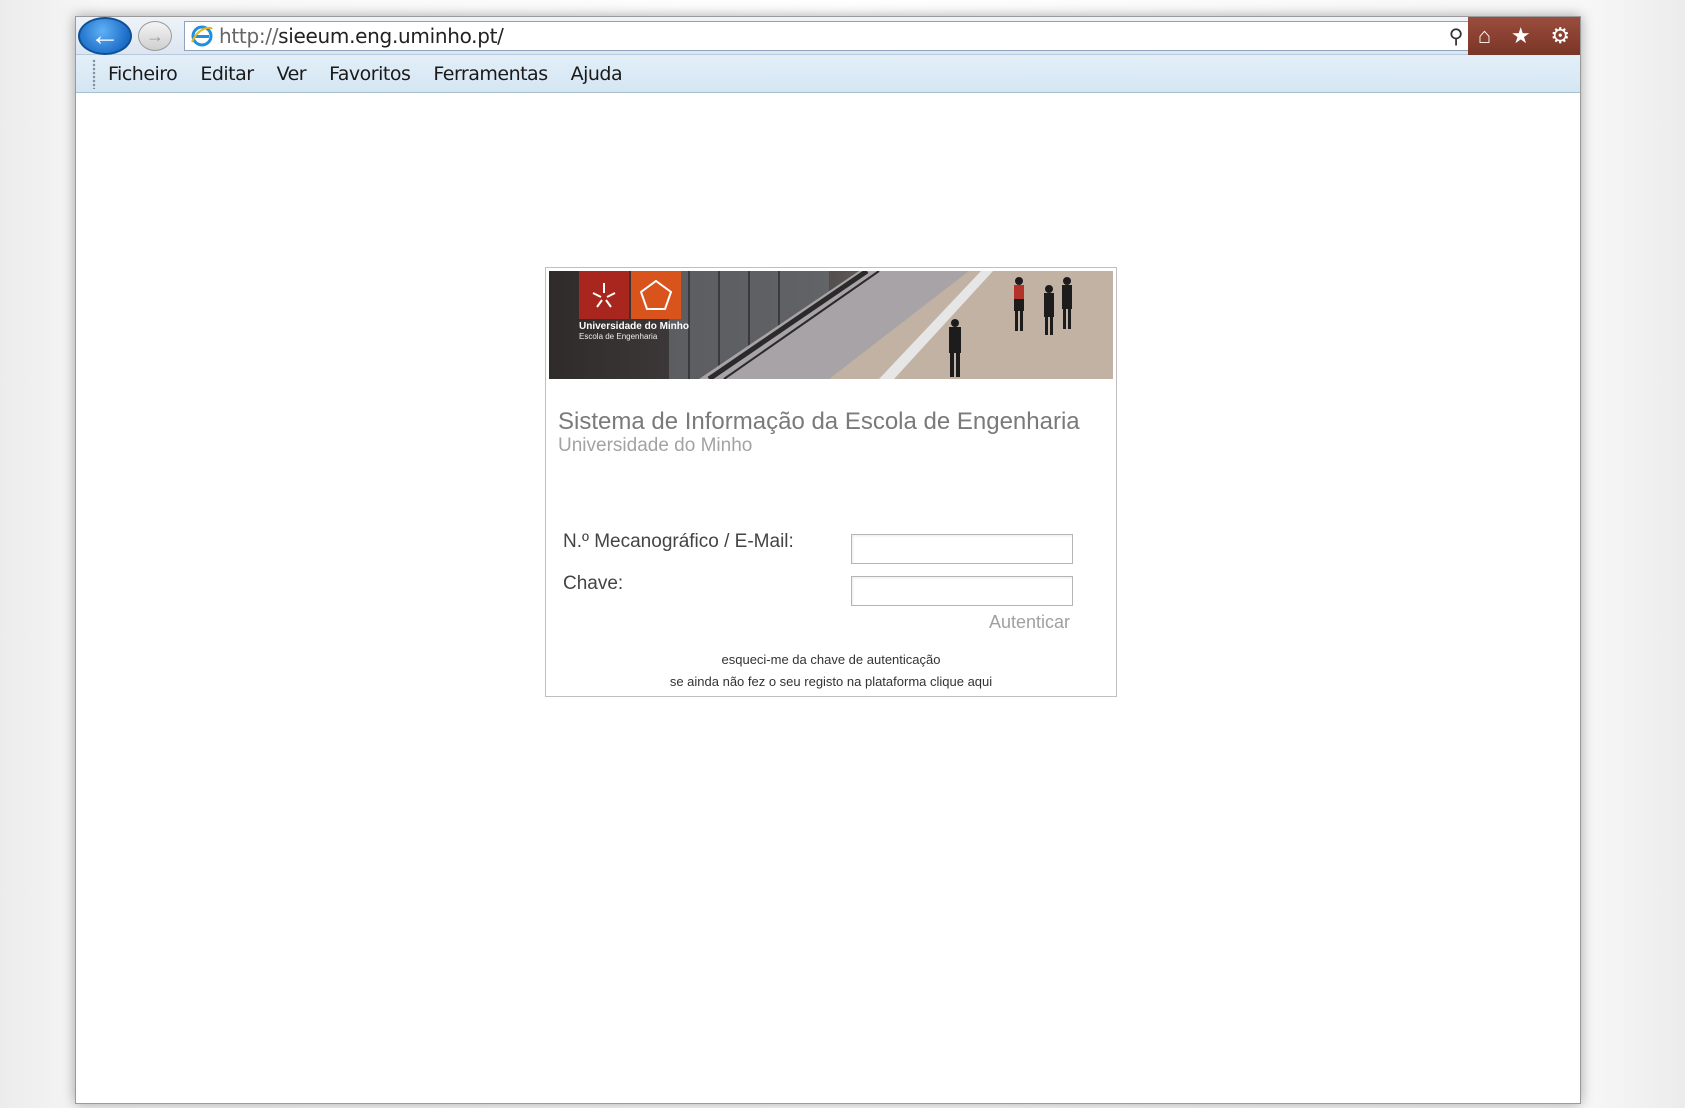  What do you see at coordinates (1029, 622) in the screenshot?
I see `authenticate-button: Autenticar` at bounding box center [1029, 622].